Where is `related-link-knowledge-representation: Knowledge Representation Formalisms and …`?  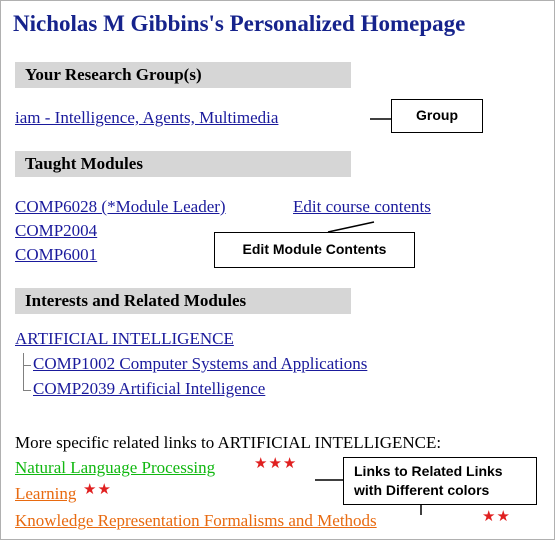 related-link-knowledge-representation: Knowledge Representation Formalisms and … is located at coordinates (196, 521).